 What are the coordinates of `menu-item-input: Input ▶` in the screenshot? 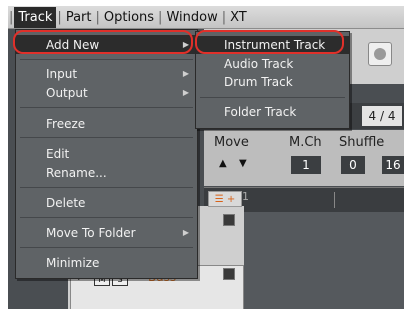 It's located at (106, 73).